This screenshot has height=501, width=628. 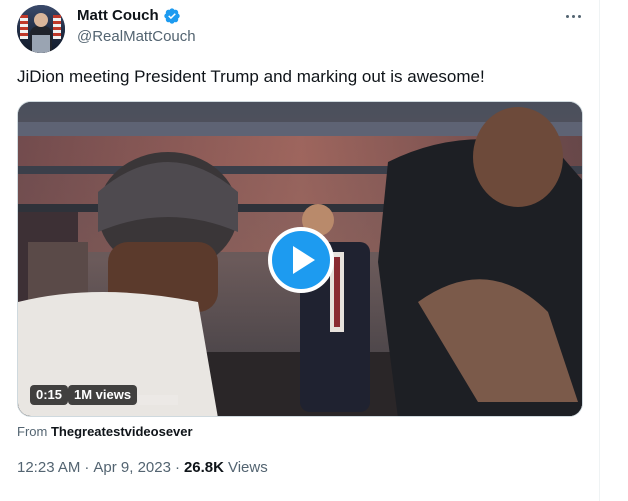 I want to click on play-icon, so click(x=304, y=260).